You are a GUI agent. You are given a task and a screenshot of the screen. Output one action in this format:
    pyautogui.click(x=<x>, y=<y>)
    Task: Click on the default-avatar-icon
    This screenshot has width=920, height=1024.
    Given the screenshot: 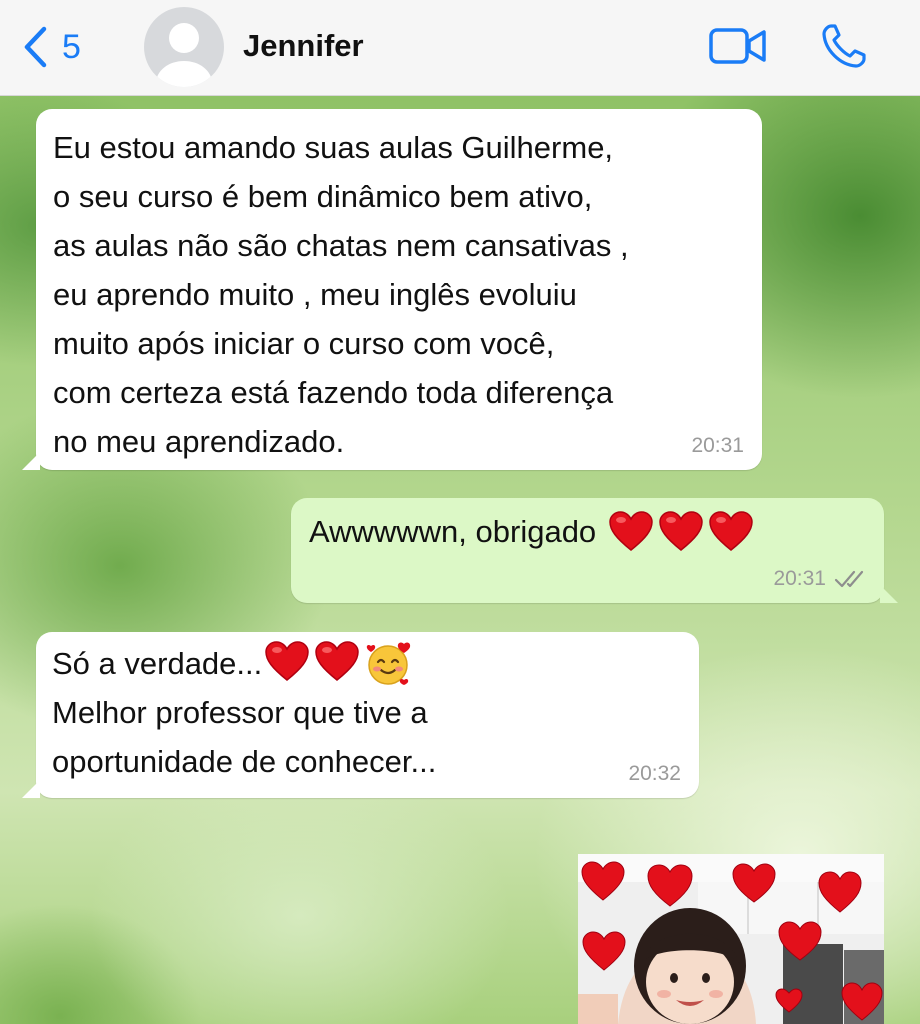 What is the action you would take?
    pyautogui.click(x=184, y=55)
    